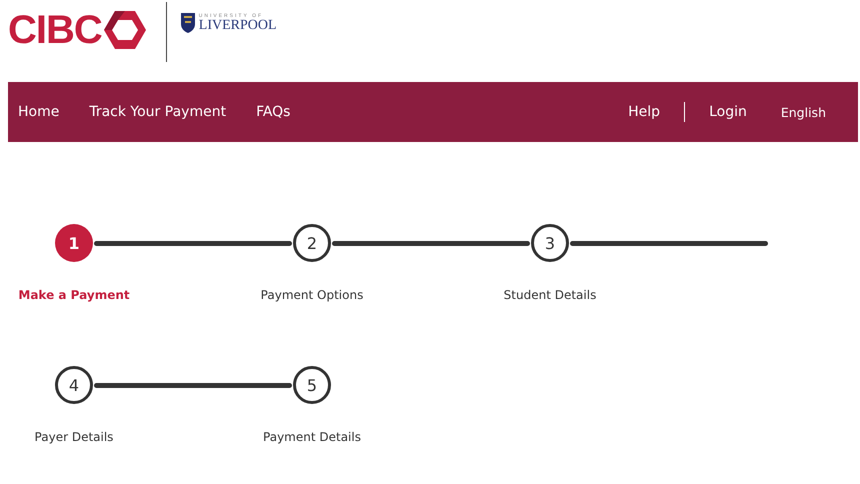 This screenshot has width=860, height=484. Describe the element at coordinates (550, 243) in the screenshot. I see `step-number: 3` at that location.